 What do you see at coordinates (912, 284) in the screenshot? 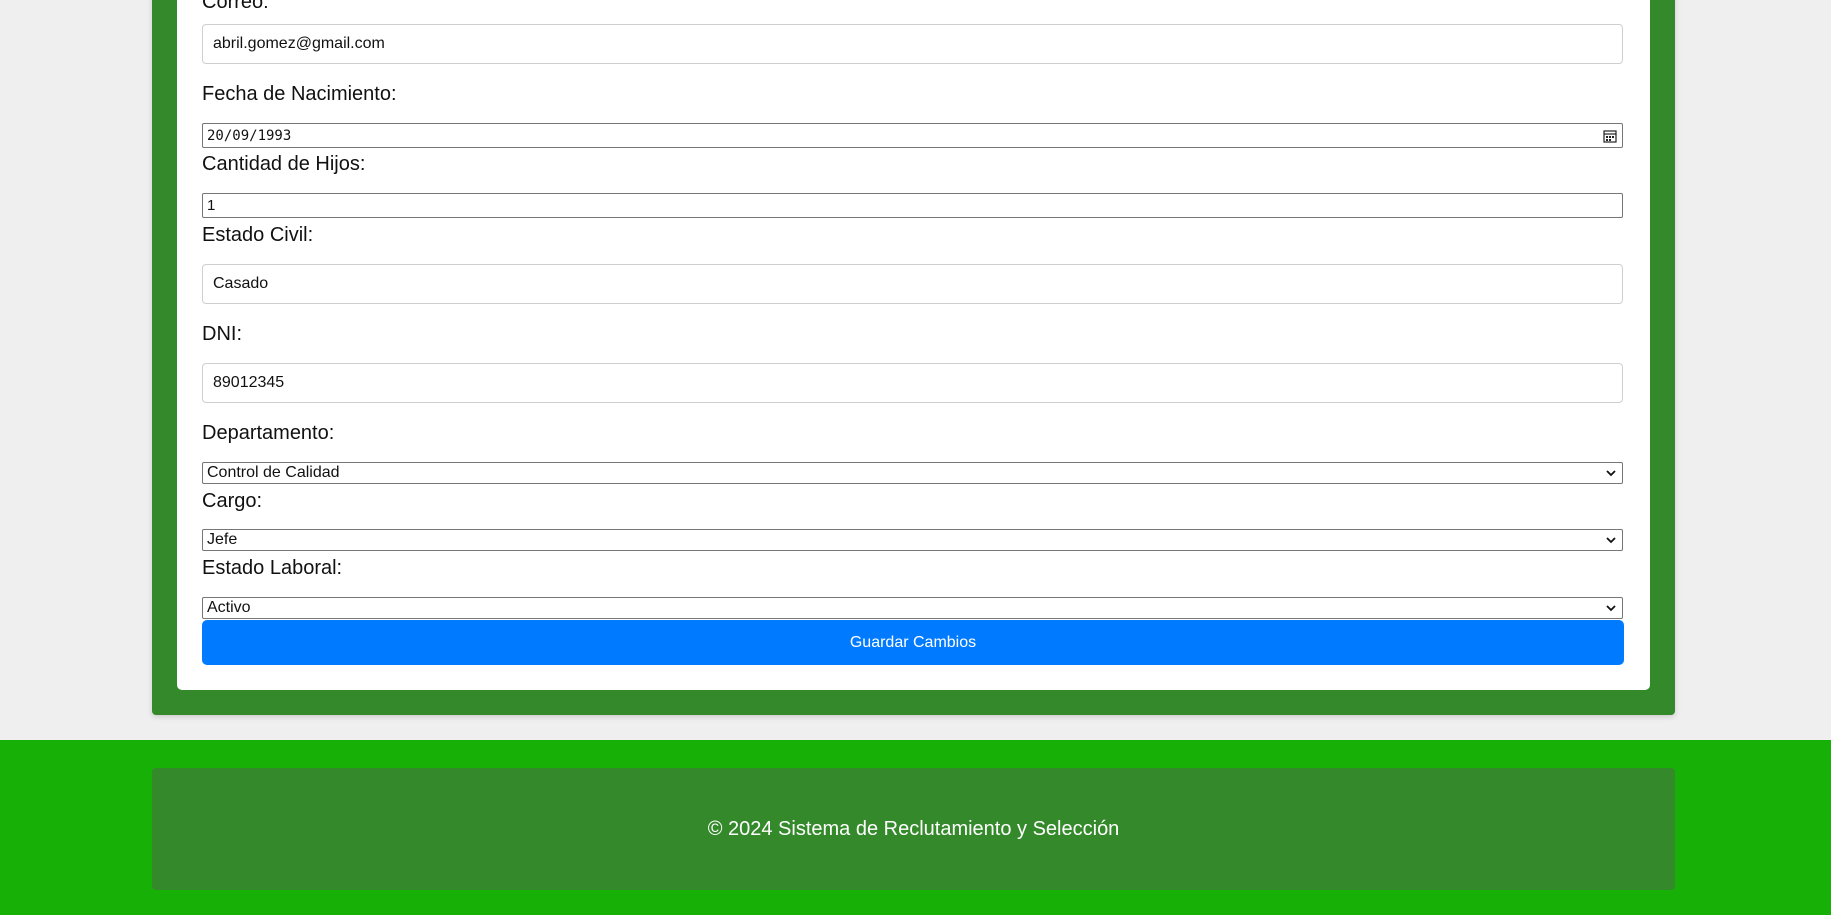
I see `estado-civil-input: Casado` at bounding box center [912, 284].